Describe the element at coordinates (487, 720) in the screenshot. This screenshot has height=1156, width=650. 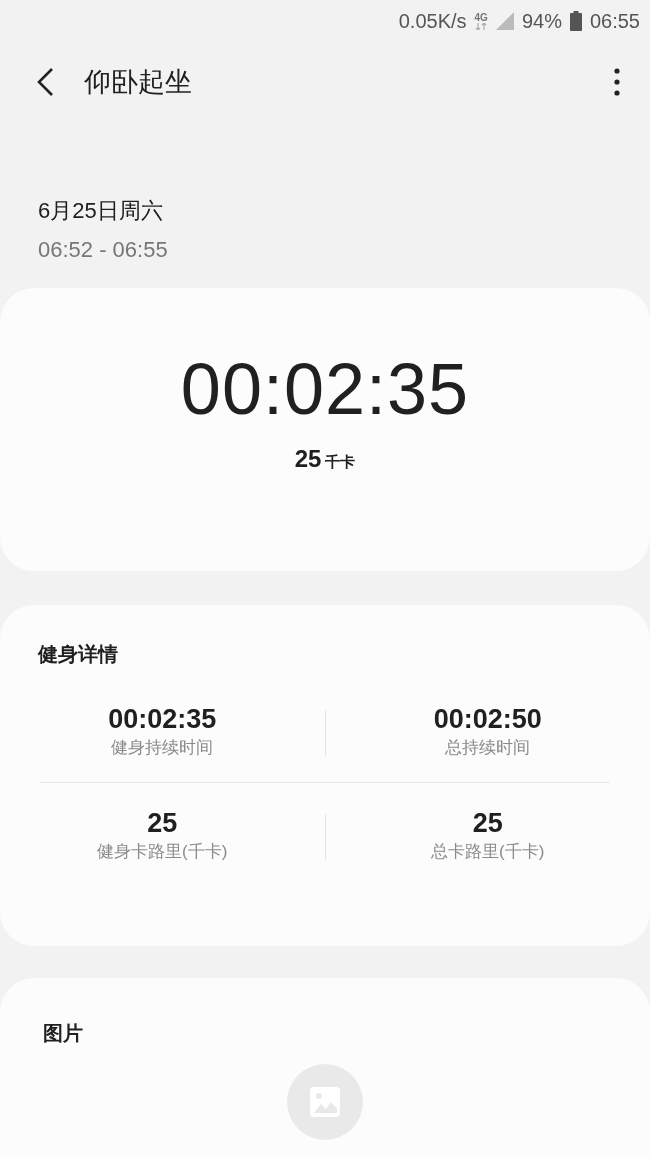
I see `stat-value: 00:02:50` at that location.